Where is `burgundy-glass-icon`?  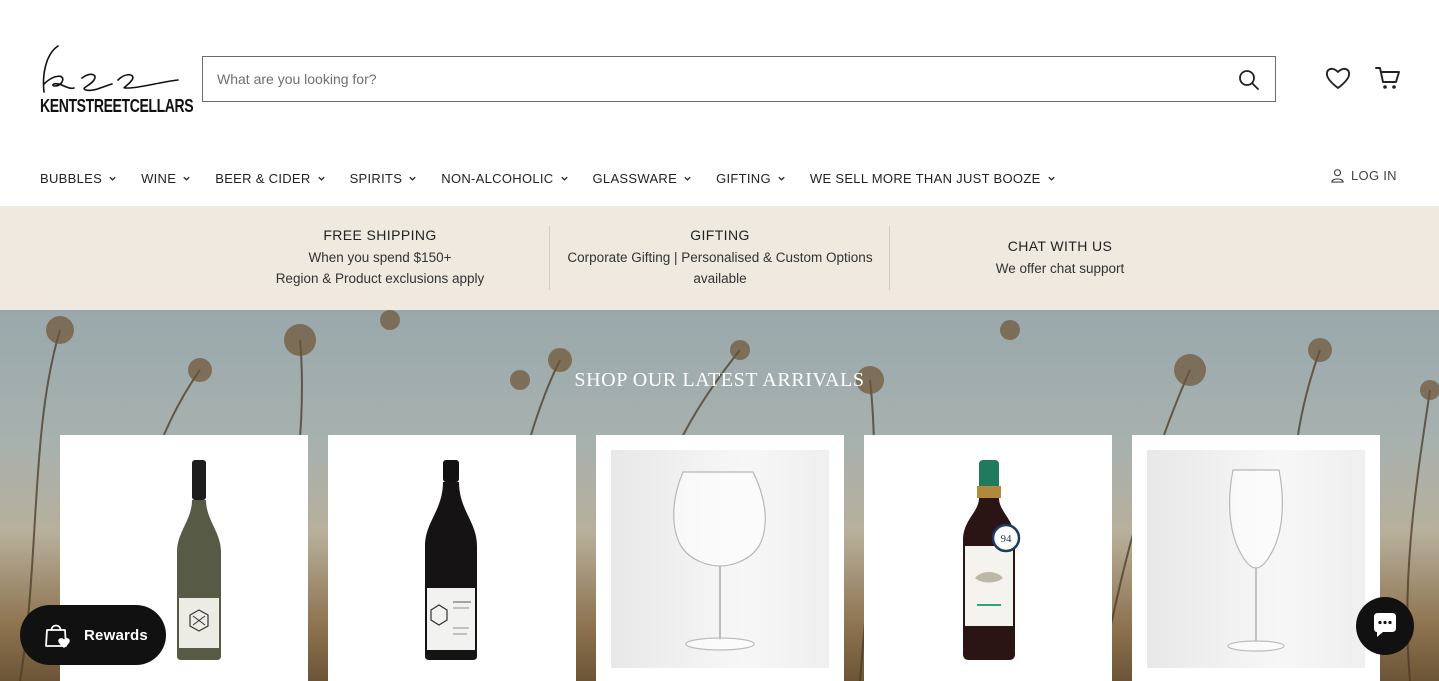
burgundy-glass-icon is located at coordinates (719, 561).